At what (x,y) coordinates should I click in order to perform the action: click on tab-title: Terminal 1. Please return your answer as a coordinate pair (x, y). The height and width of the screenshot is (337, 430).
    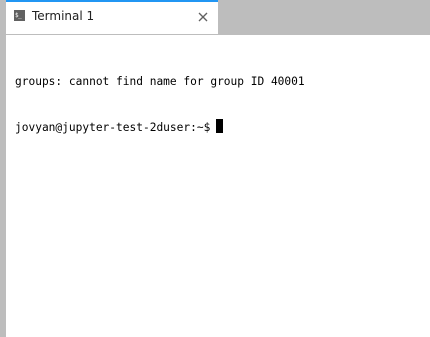
    Looking at the image, I should click on (63, 16).